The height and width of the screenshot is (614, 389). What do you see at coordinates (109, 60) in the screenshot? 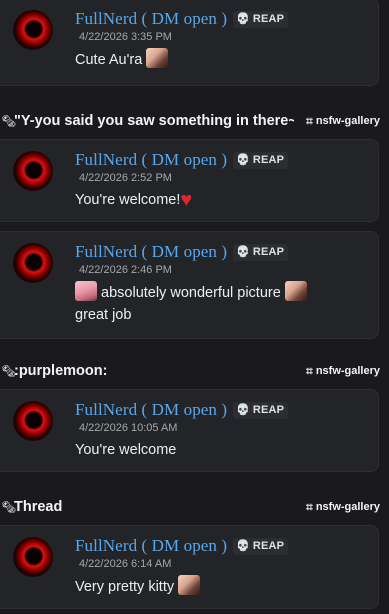
I see `message-text: Cute Au'ra` at bounding box center [109, 60].